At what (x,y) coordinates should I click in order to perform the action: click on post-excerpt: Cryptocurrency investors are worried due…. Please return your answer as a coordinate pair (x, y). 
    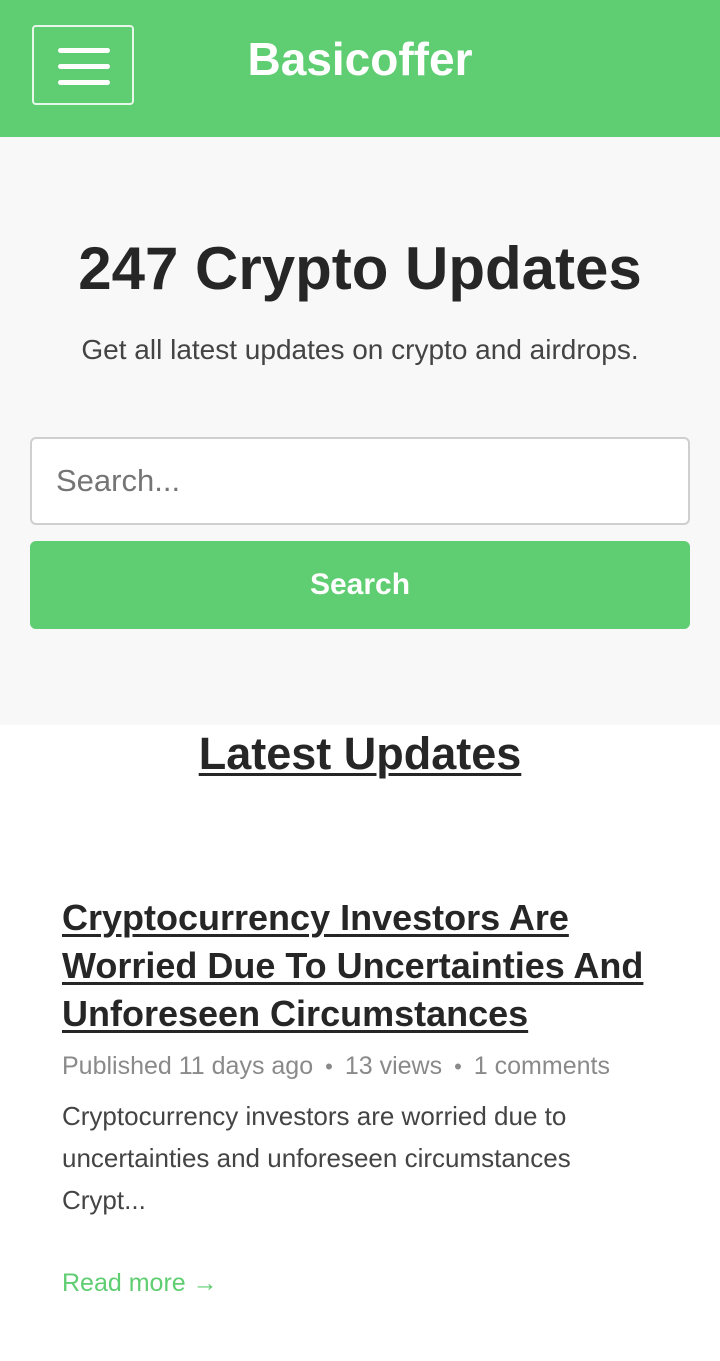
    Looking at the image, I should click on (316, 1158).